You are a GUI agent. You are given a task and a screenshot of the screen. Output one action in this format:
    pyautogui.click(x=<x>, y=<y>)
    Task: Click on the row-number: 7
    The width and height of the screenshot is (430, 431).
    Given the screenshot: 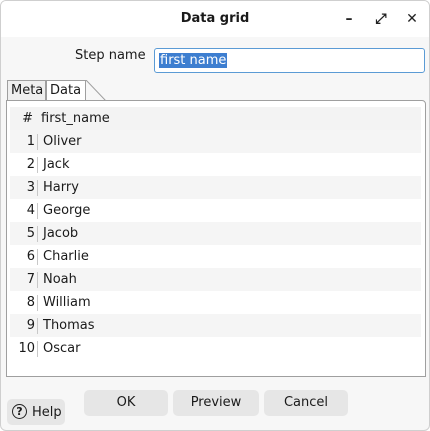 What is the action you would take?
    pyautogui.click(x=30, y=279)
    